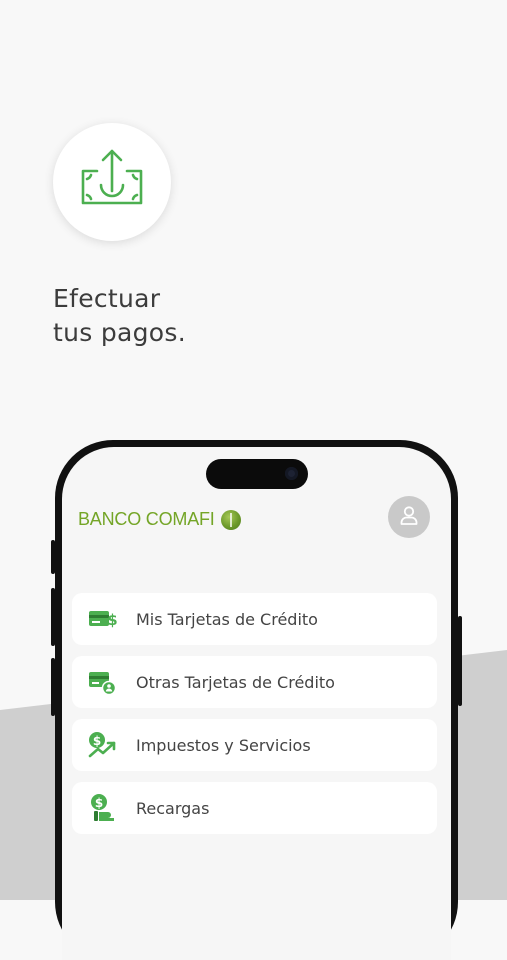 This screenshot has width=507, height=960. I want to click on headline: Efectuar tus pagos., so click(119, 316).